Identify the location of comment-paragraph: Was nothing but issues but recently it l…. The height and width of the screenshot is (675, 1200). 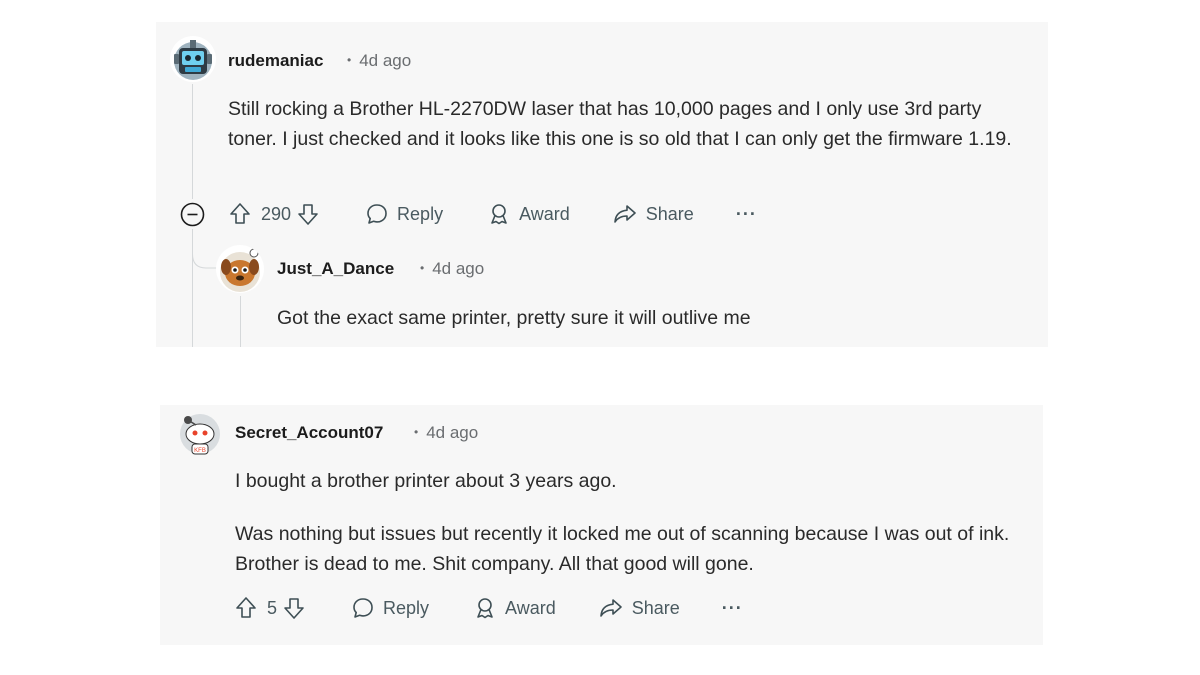
(622, 549).